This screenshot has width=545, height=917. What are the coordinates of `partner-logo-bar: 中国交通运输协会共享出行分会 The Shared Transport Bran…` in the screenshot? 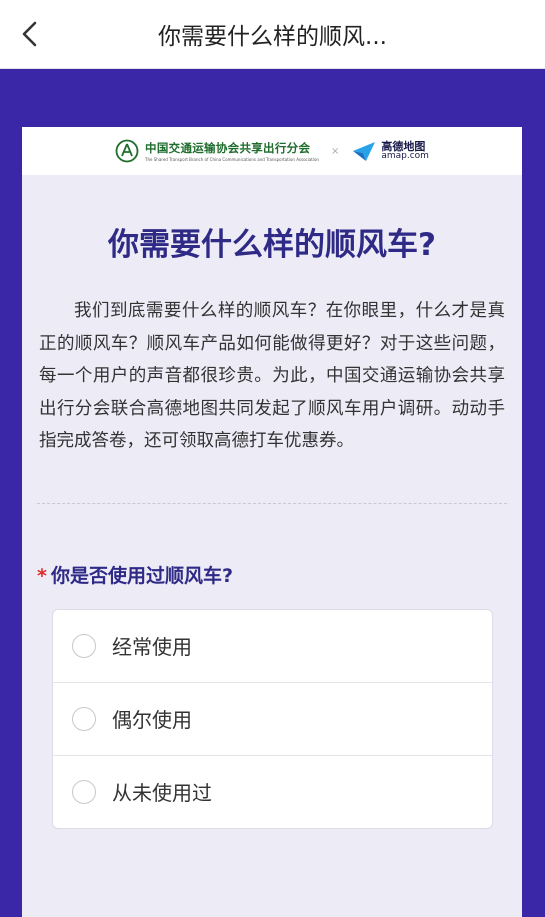 It's located at (272, 151).